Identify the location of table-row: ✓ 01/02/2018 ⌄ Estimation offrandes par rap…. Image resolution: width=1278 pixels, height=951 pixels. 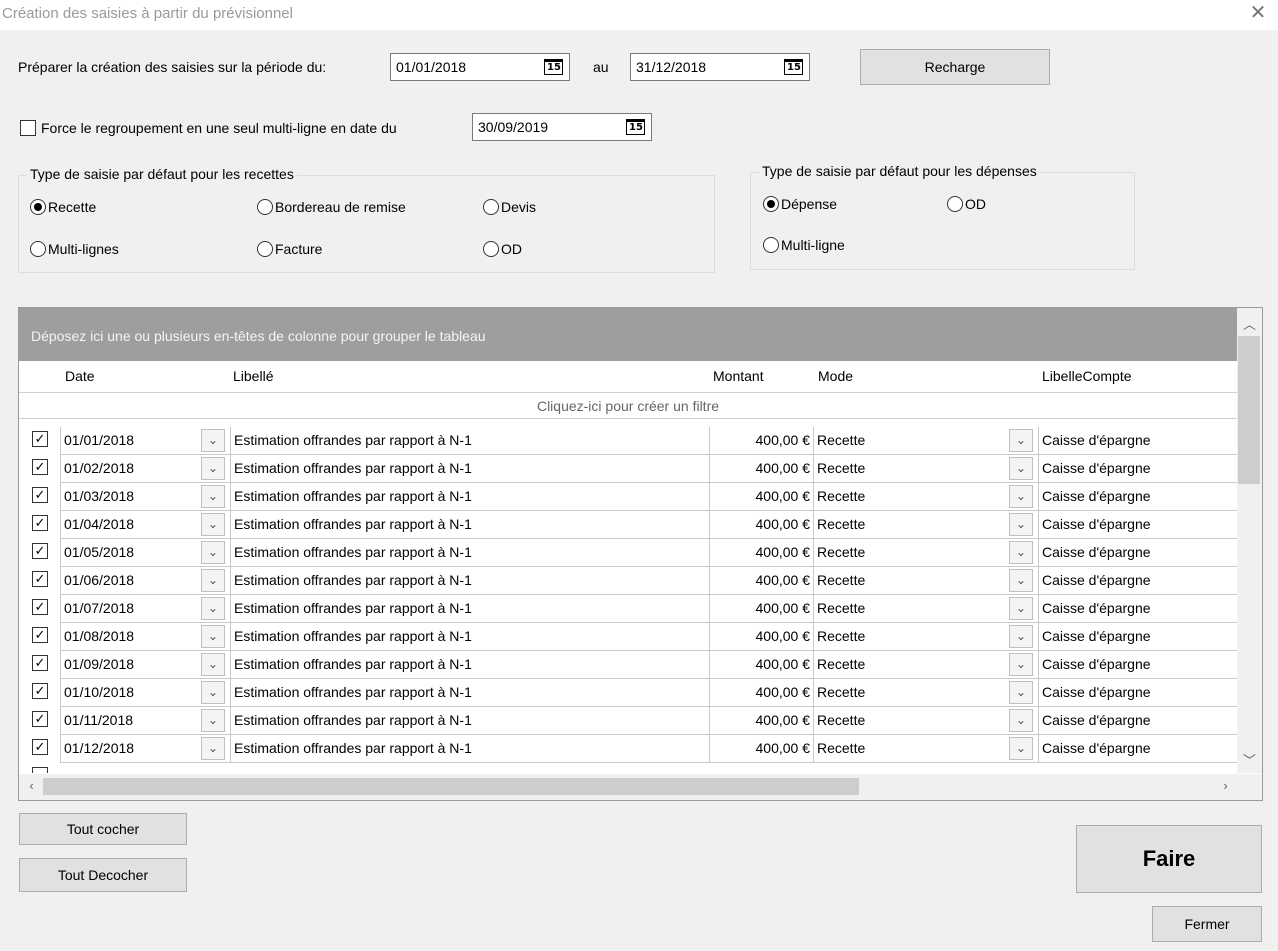
(628, 469).